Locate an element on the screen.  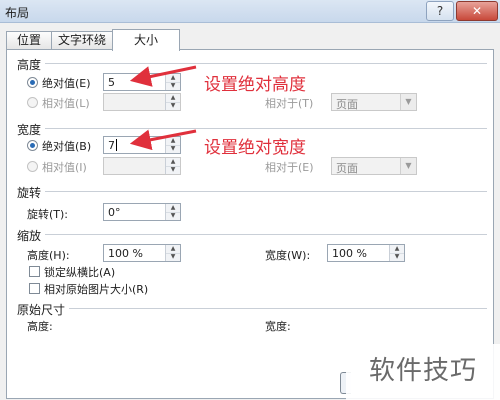
watermark: 软件技巧 is located at coordinates (423, 372).